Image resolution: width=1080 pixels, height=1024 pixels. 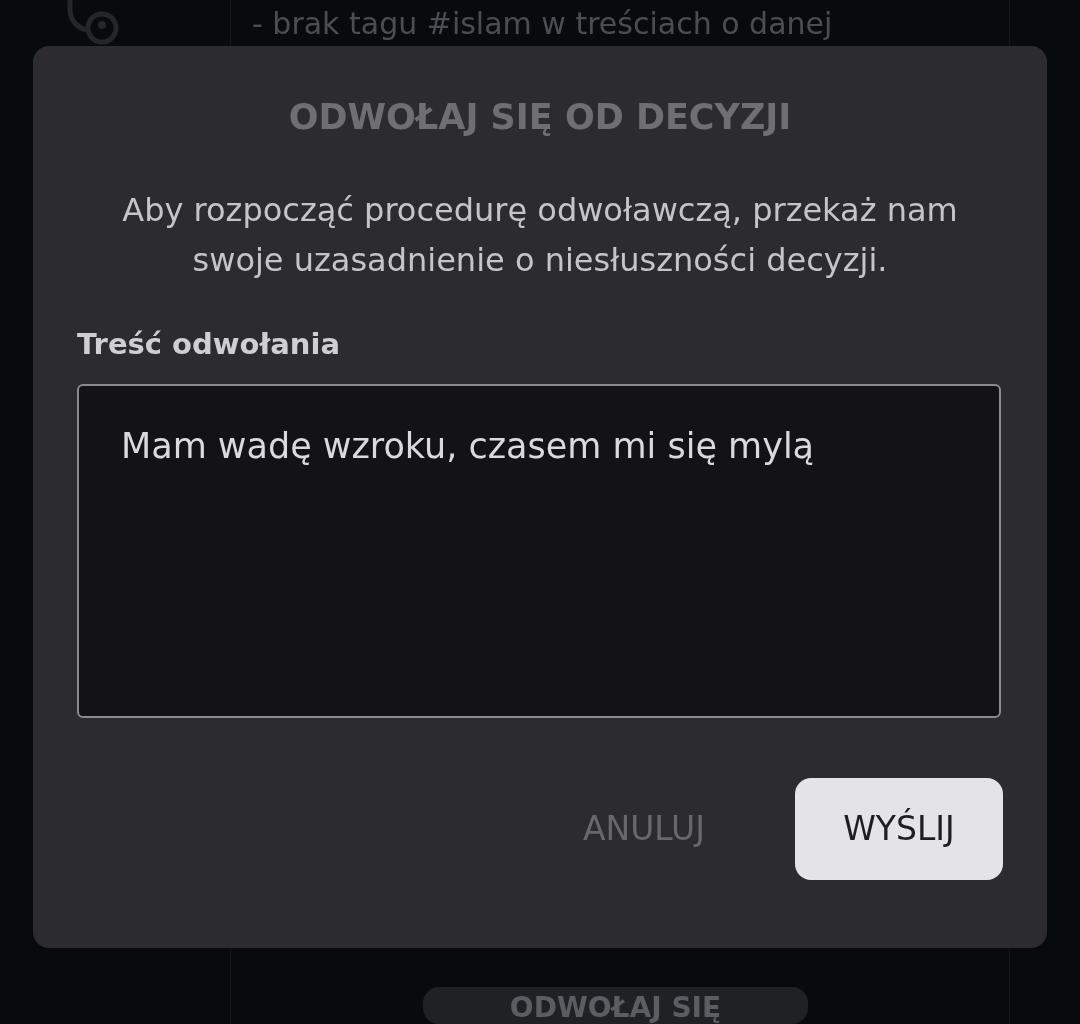 What do you see at coordinates (540, 235) in the screenshot?
I see `dialog-message: Aby rozpocząć procedurę odwoławczą, przekaż nam swoje uzasadnienie o niesłuszności decyzji.` at bounding box center [540, 235].